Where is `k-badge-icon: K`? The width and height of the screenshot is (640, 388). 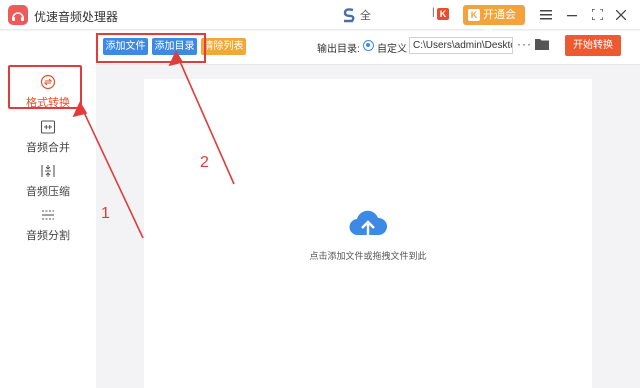 k-badge-icon: K is located at coordinates (443, 14).